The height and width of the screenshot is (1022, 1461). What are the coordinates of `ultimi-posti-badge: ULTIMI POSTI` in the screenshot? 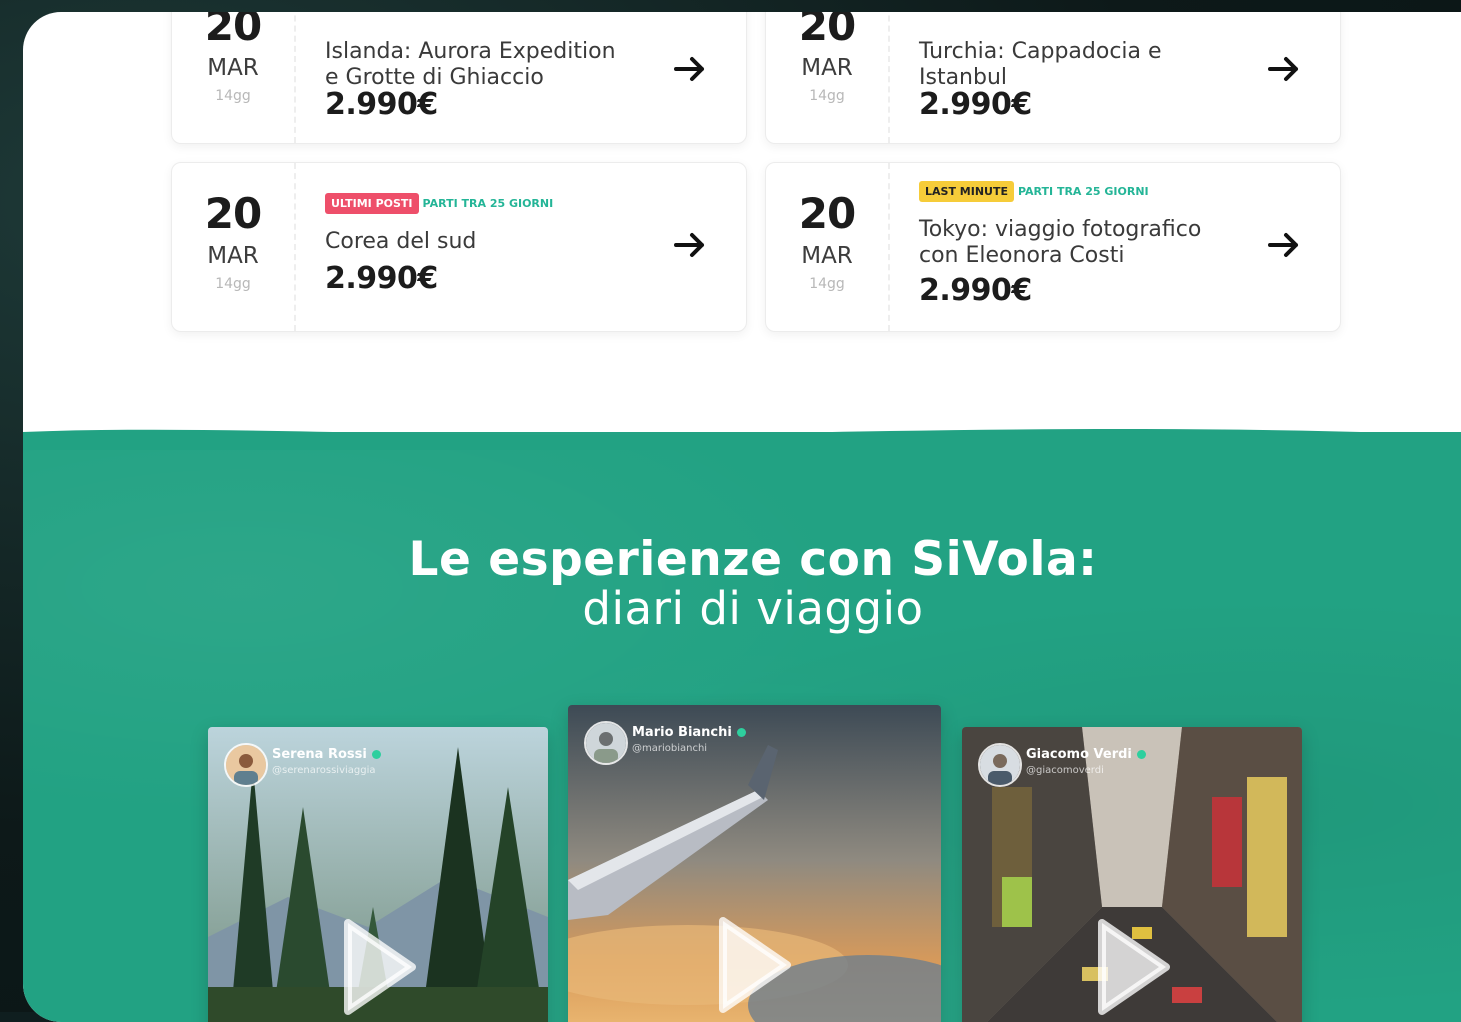 It's located at (372, 203).